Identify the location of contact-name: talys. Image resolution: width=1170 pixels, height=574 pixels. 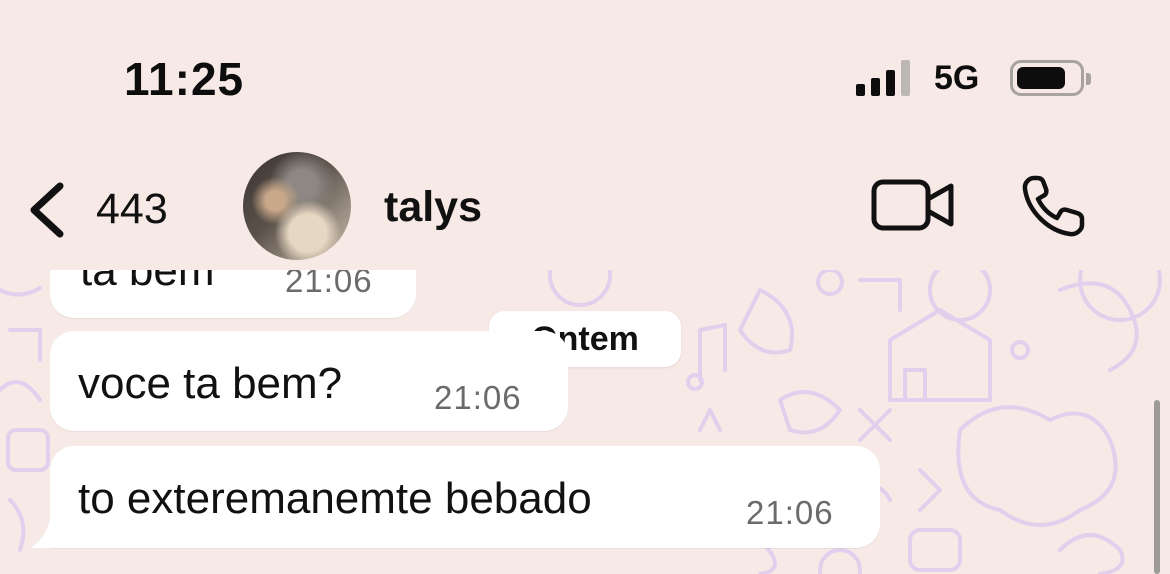
(433, 207).